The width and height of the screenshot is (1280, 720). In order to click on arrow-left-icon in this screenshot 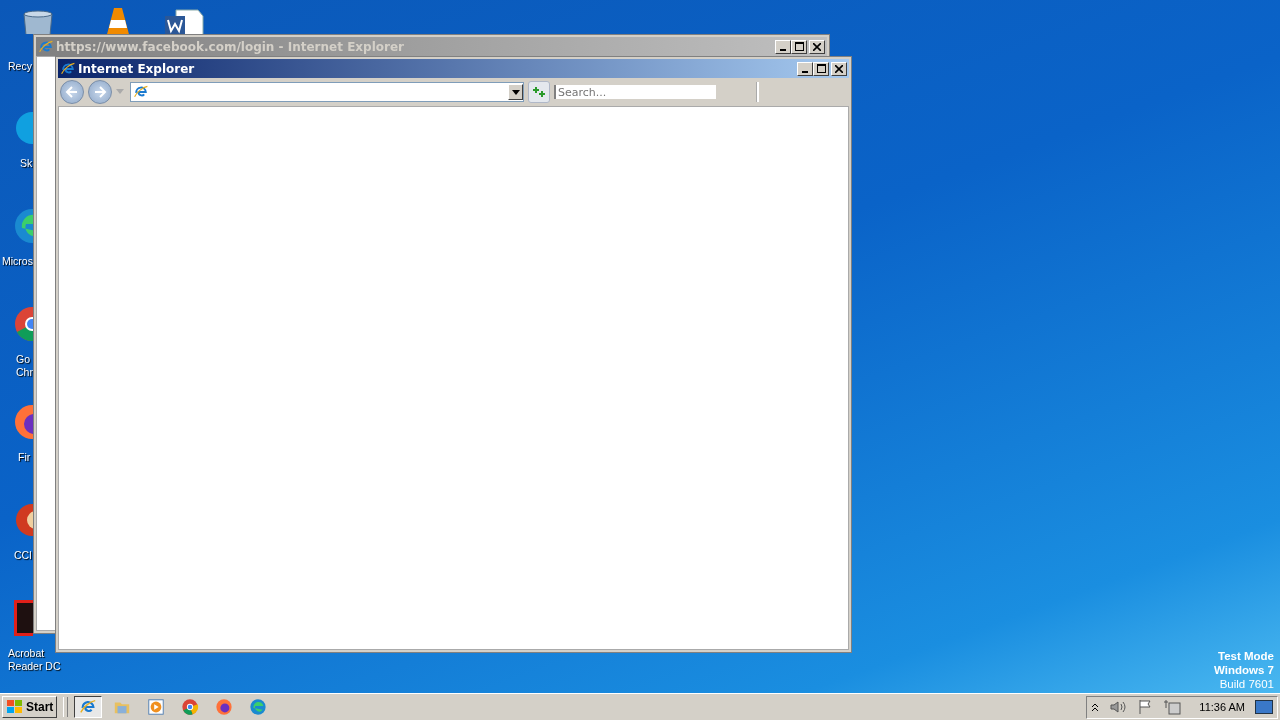, I will do `click(72, 92)`.